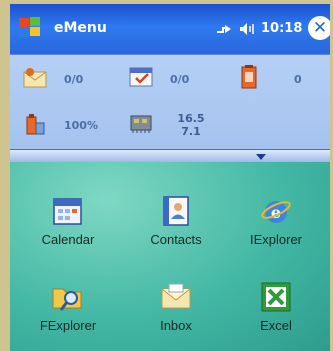  What do you see at coordinates (191, 131) in the screenshot?
I see `memory-bottom: 7.1` at bounding box center [191, 131].